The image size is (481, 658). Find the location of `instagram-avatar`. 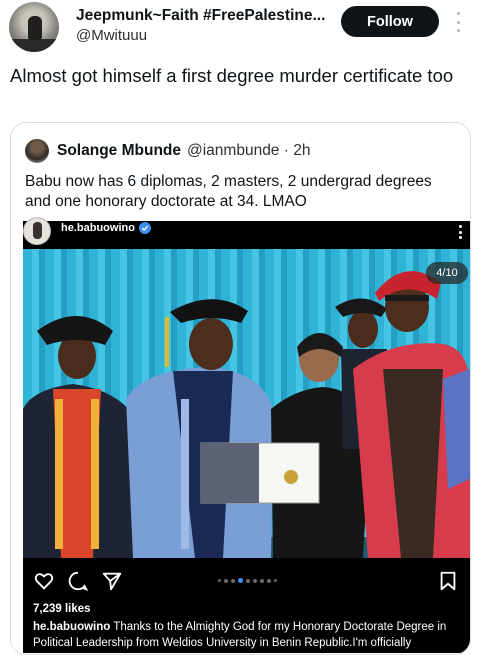

instagram-avatar is located at coordinates (37, 231).